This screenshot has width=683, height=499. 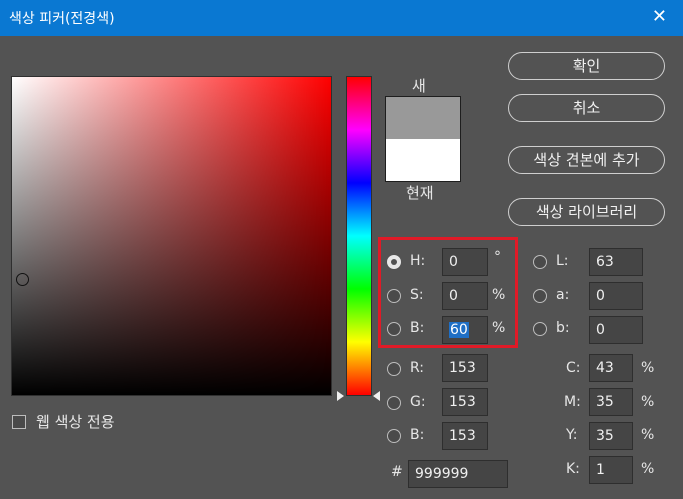 I want to click on blue-radio, so click(x=394, y=436).